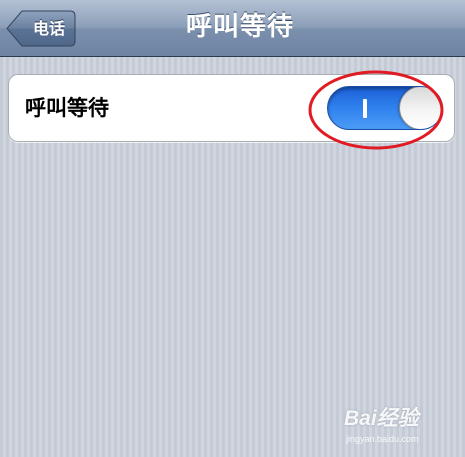 This screenshot has width=465, height=457. What do you see at coordinates (381, 418) in the screenshot?
I see `watermark-logo: Bai经验` at bounding box center [381, 418].